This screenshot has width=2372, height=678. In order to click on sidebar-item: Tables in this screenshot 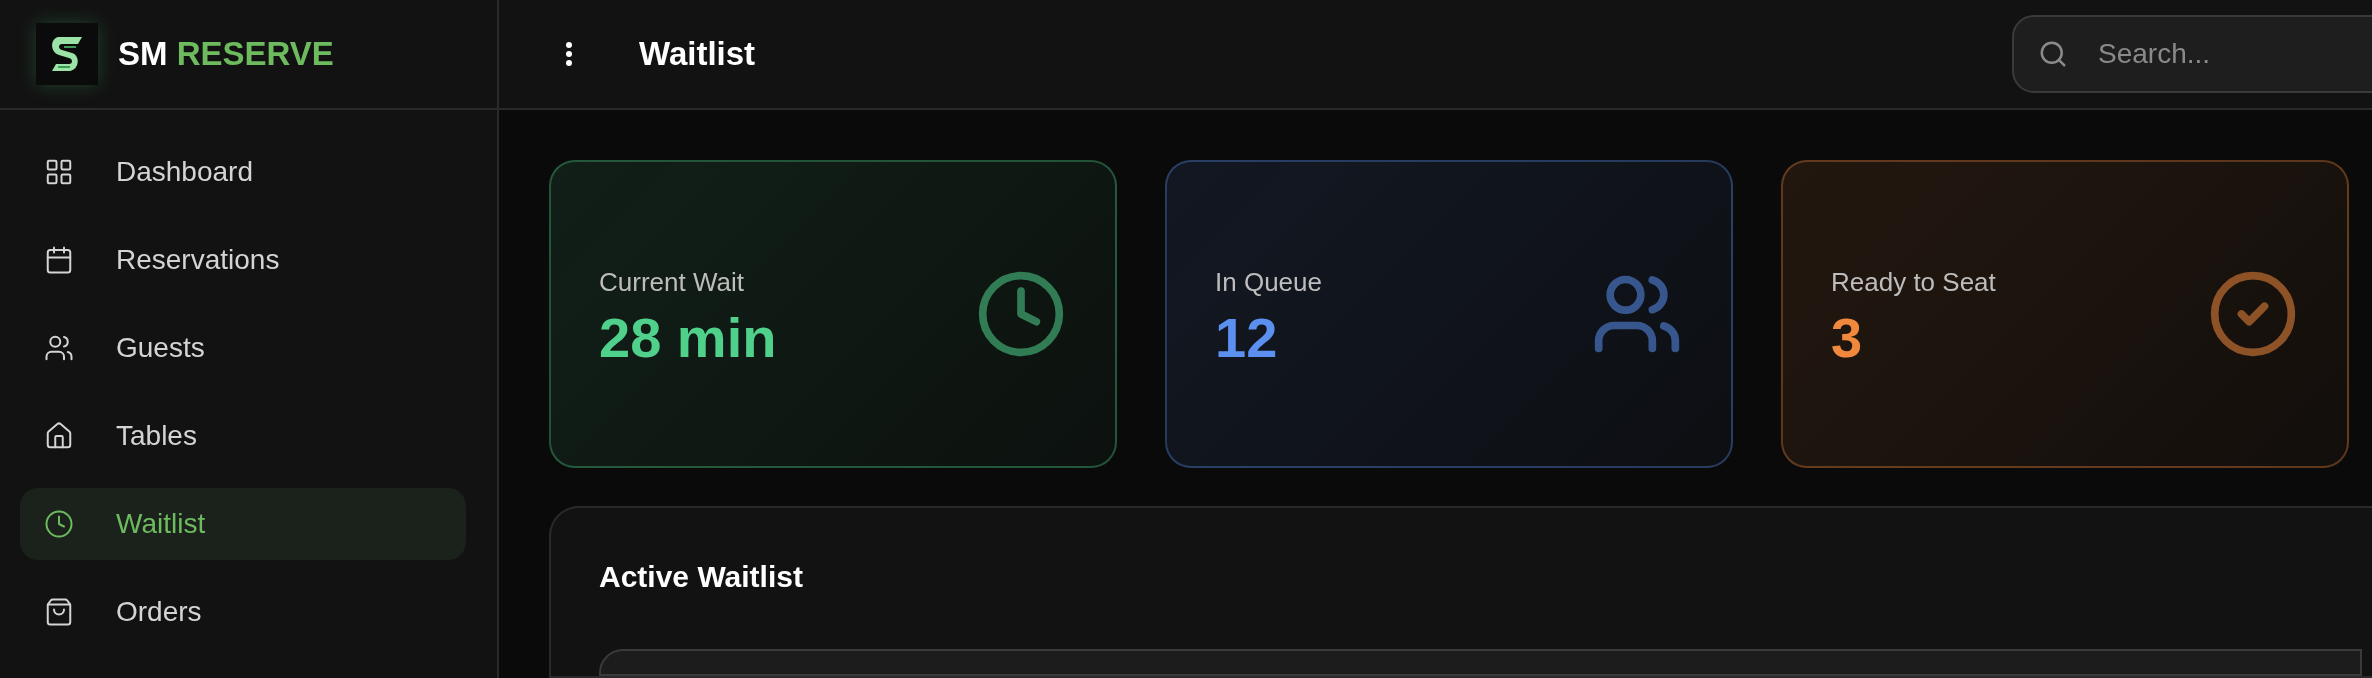, I will do `click(243, 436)`.